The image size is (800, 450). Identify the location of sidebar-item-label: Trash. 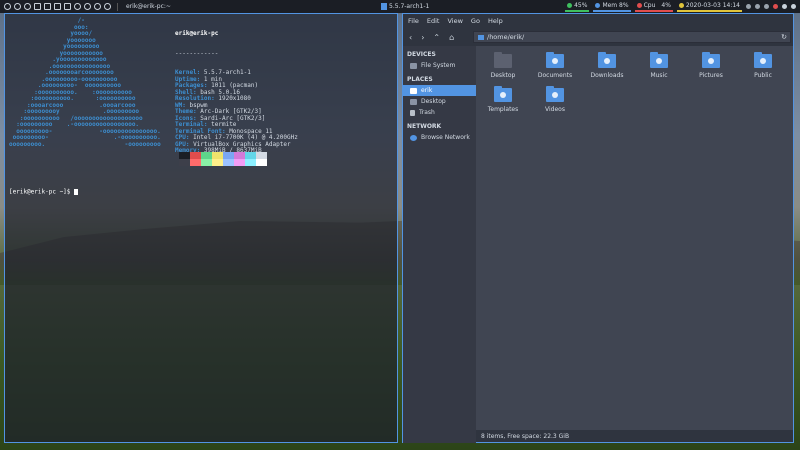
(427, 112).